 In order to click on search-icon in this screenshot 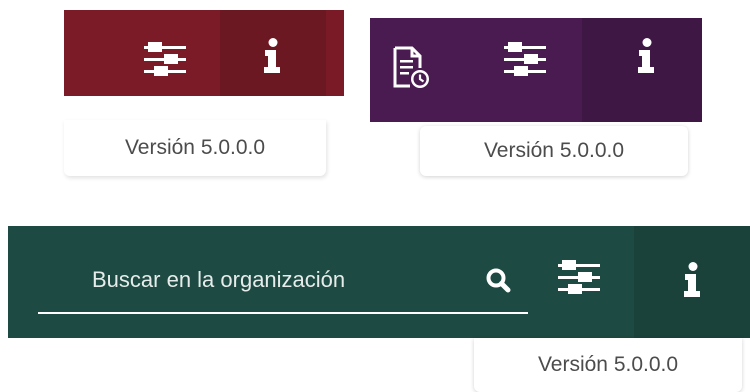, I will do `click(499, 281)`.